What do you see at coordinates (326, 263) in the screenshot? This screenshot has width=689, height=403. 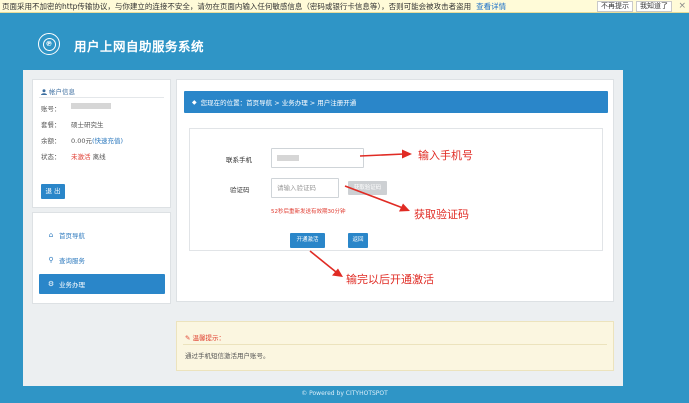 I see `arrow-to-activate` at bounding box center [326, 263].